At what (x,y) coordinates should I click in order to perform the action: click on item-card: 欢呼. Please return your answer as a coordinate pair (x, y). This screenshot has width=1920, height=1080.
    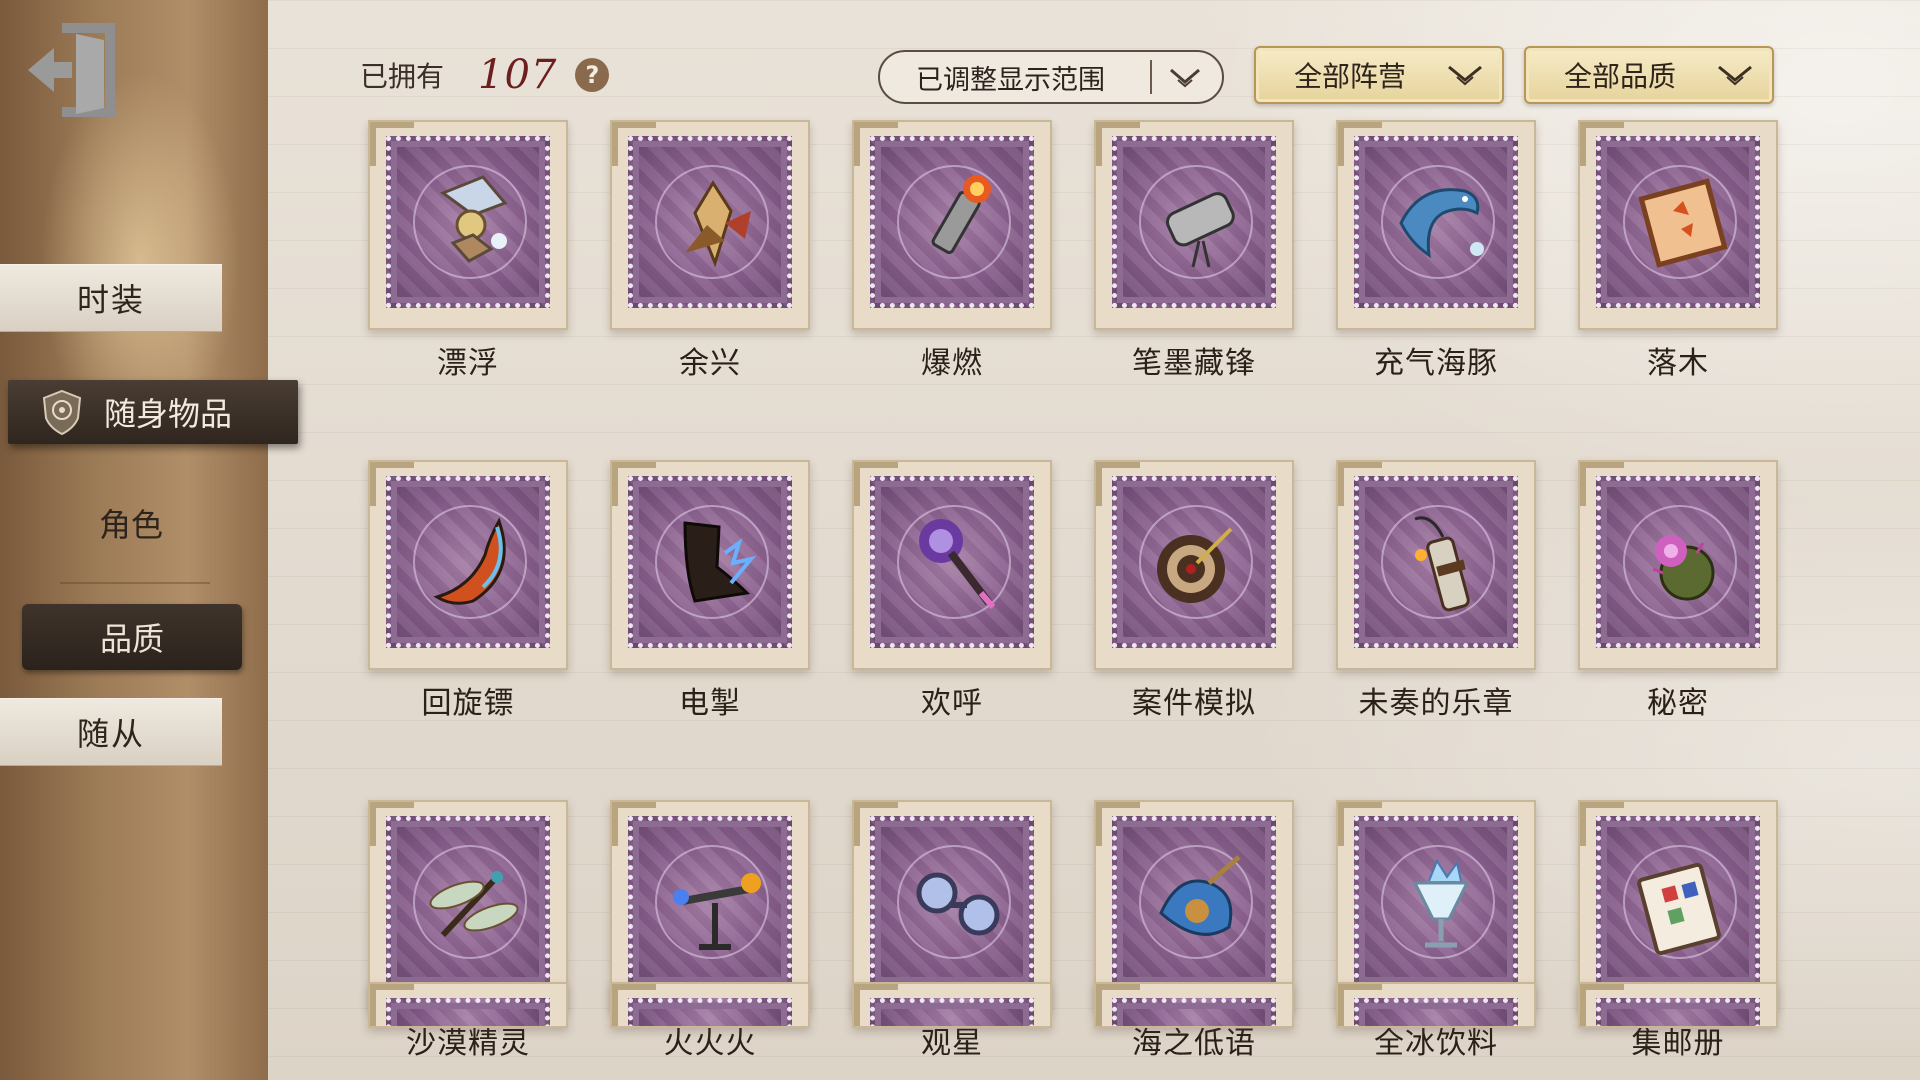
    Looking at the image, I should click on (952, 591).